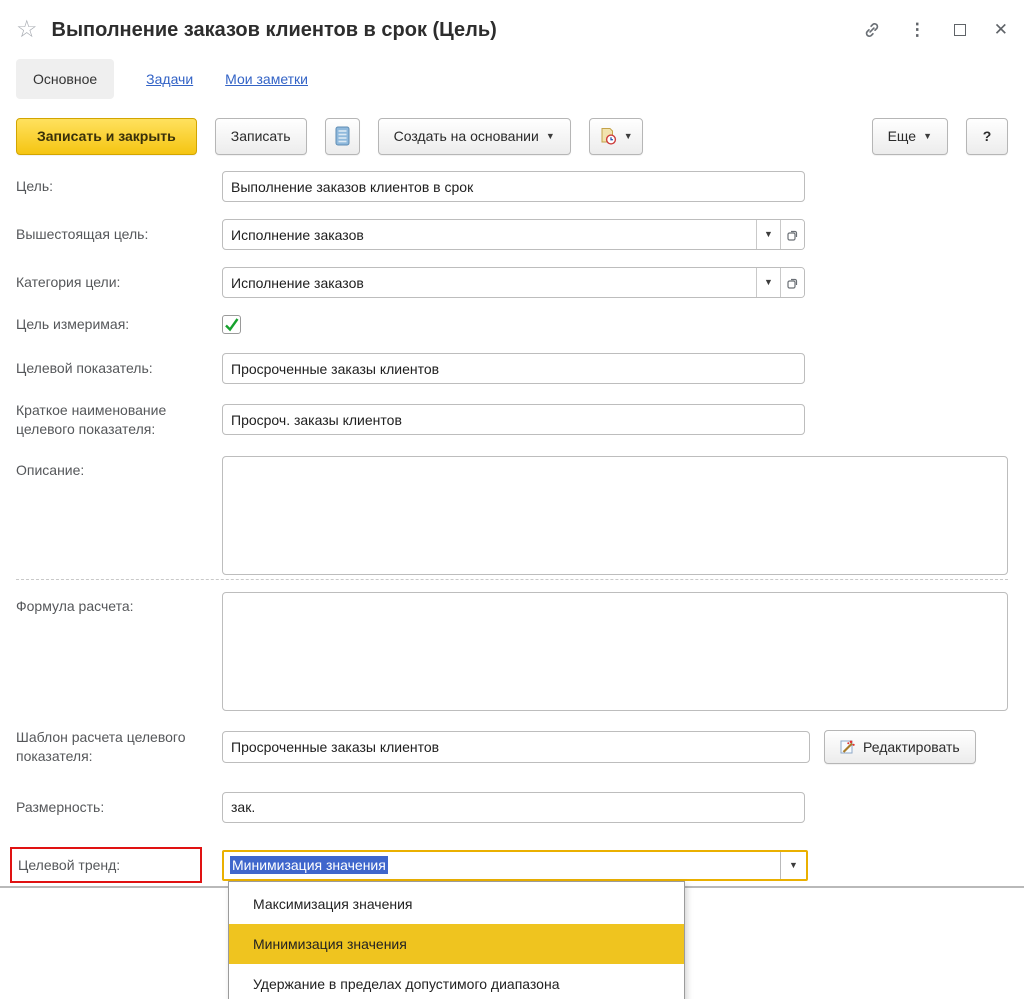 This screenshot has width=1024, height=999. Describe the element at coordinates (516, 746) in the screenshot. I see `template-input: Просроченные заказы клиентов` at that location.